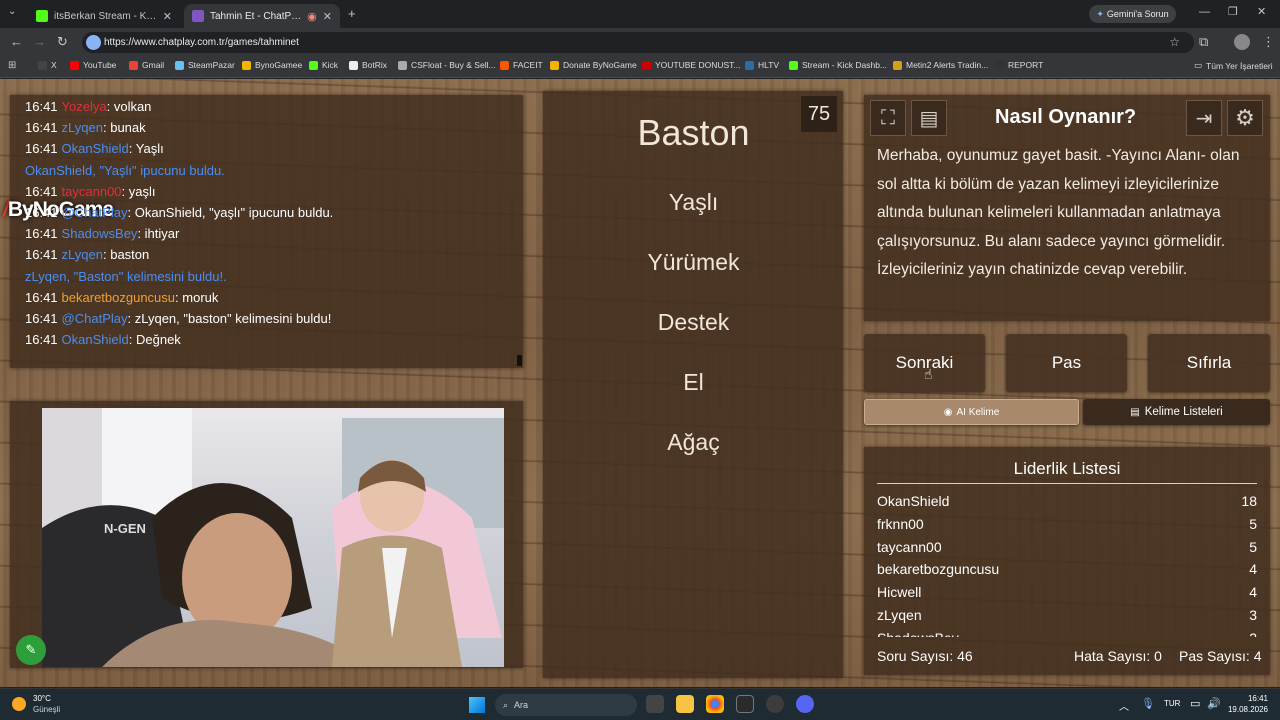  I want to click on forward-icon: →, so click(39, 41).